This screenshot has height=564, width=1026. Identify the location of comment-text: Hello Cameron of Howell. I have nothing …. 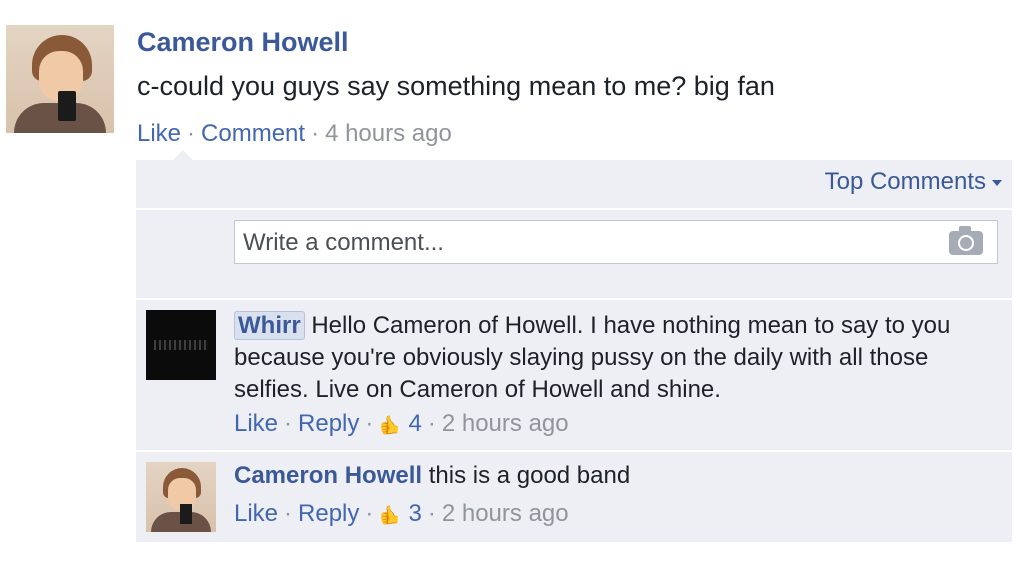
(592, 357).